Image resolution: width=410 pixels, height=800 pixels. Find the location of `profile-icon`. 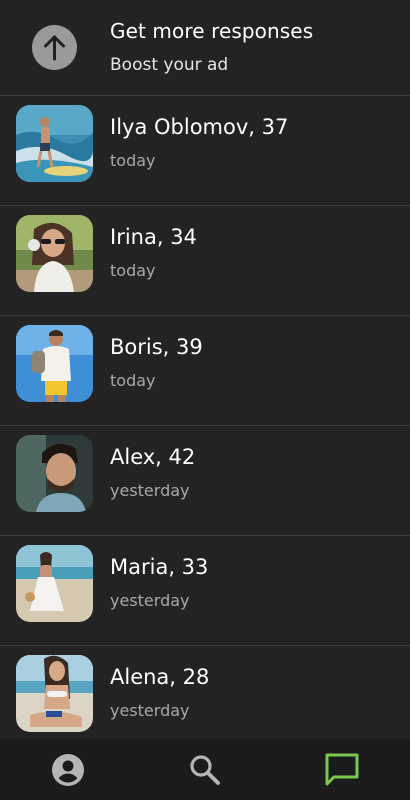

profile-icon is located at coordinates (68, 770).